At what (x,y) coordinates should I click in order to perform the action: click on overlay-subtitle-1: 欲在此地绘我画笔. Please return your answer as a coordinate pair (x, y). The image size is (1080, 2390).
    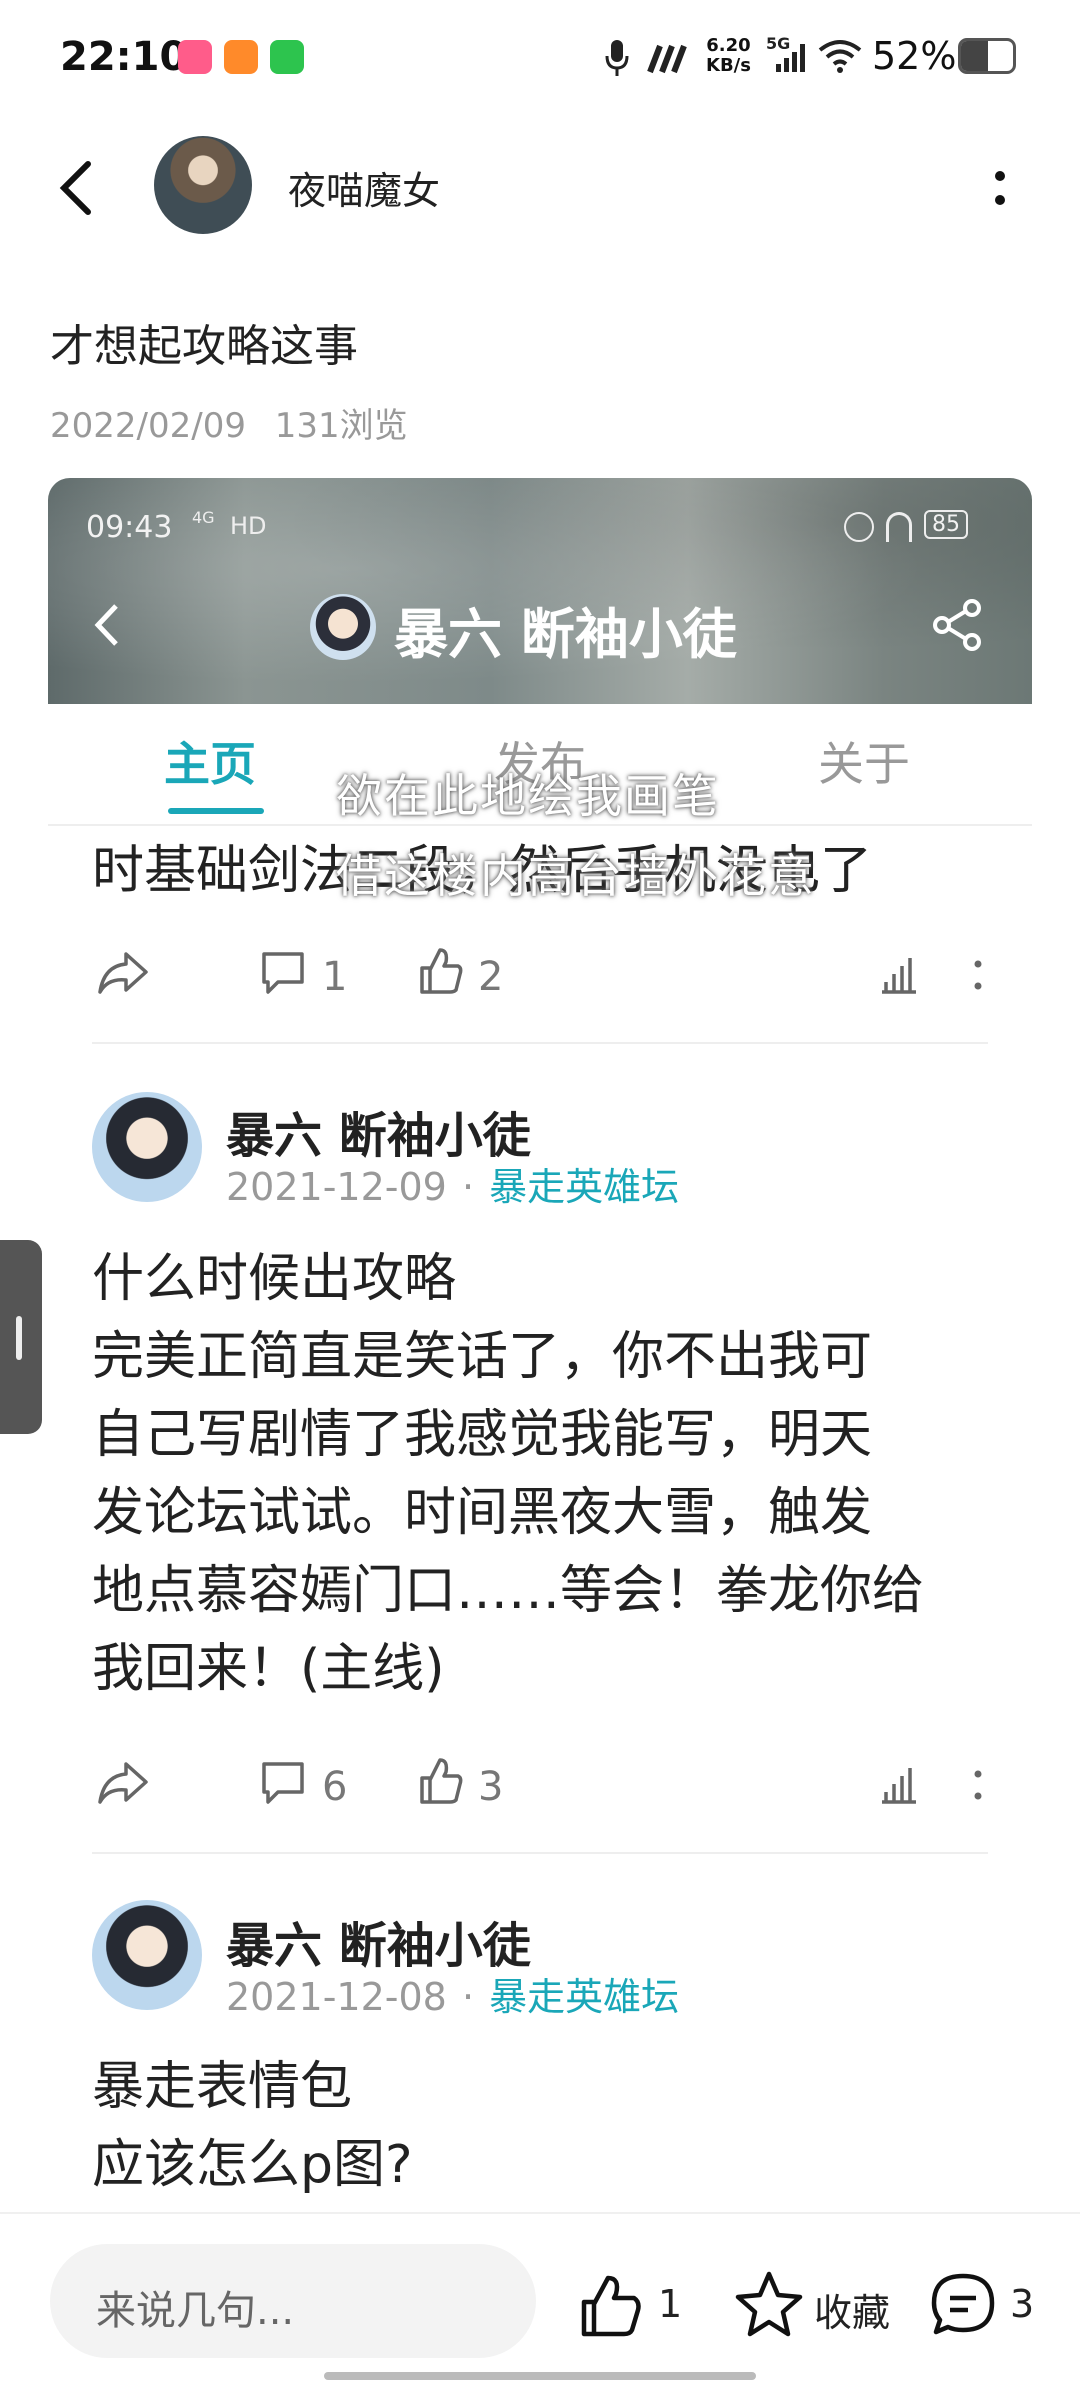
    Looking at the image, I should click on (528, 796).